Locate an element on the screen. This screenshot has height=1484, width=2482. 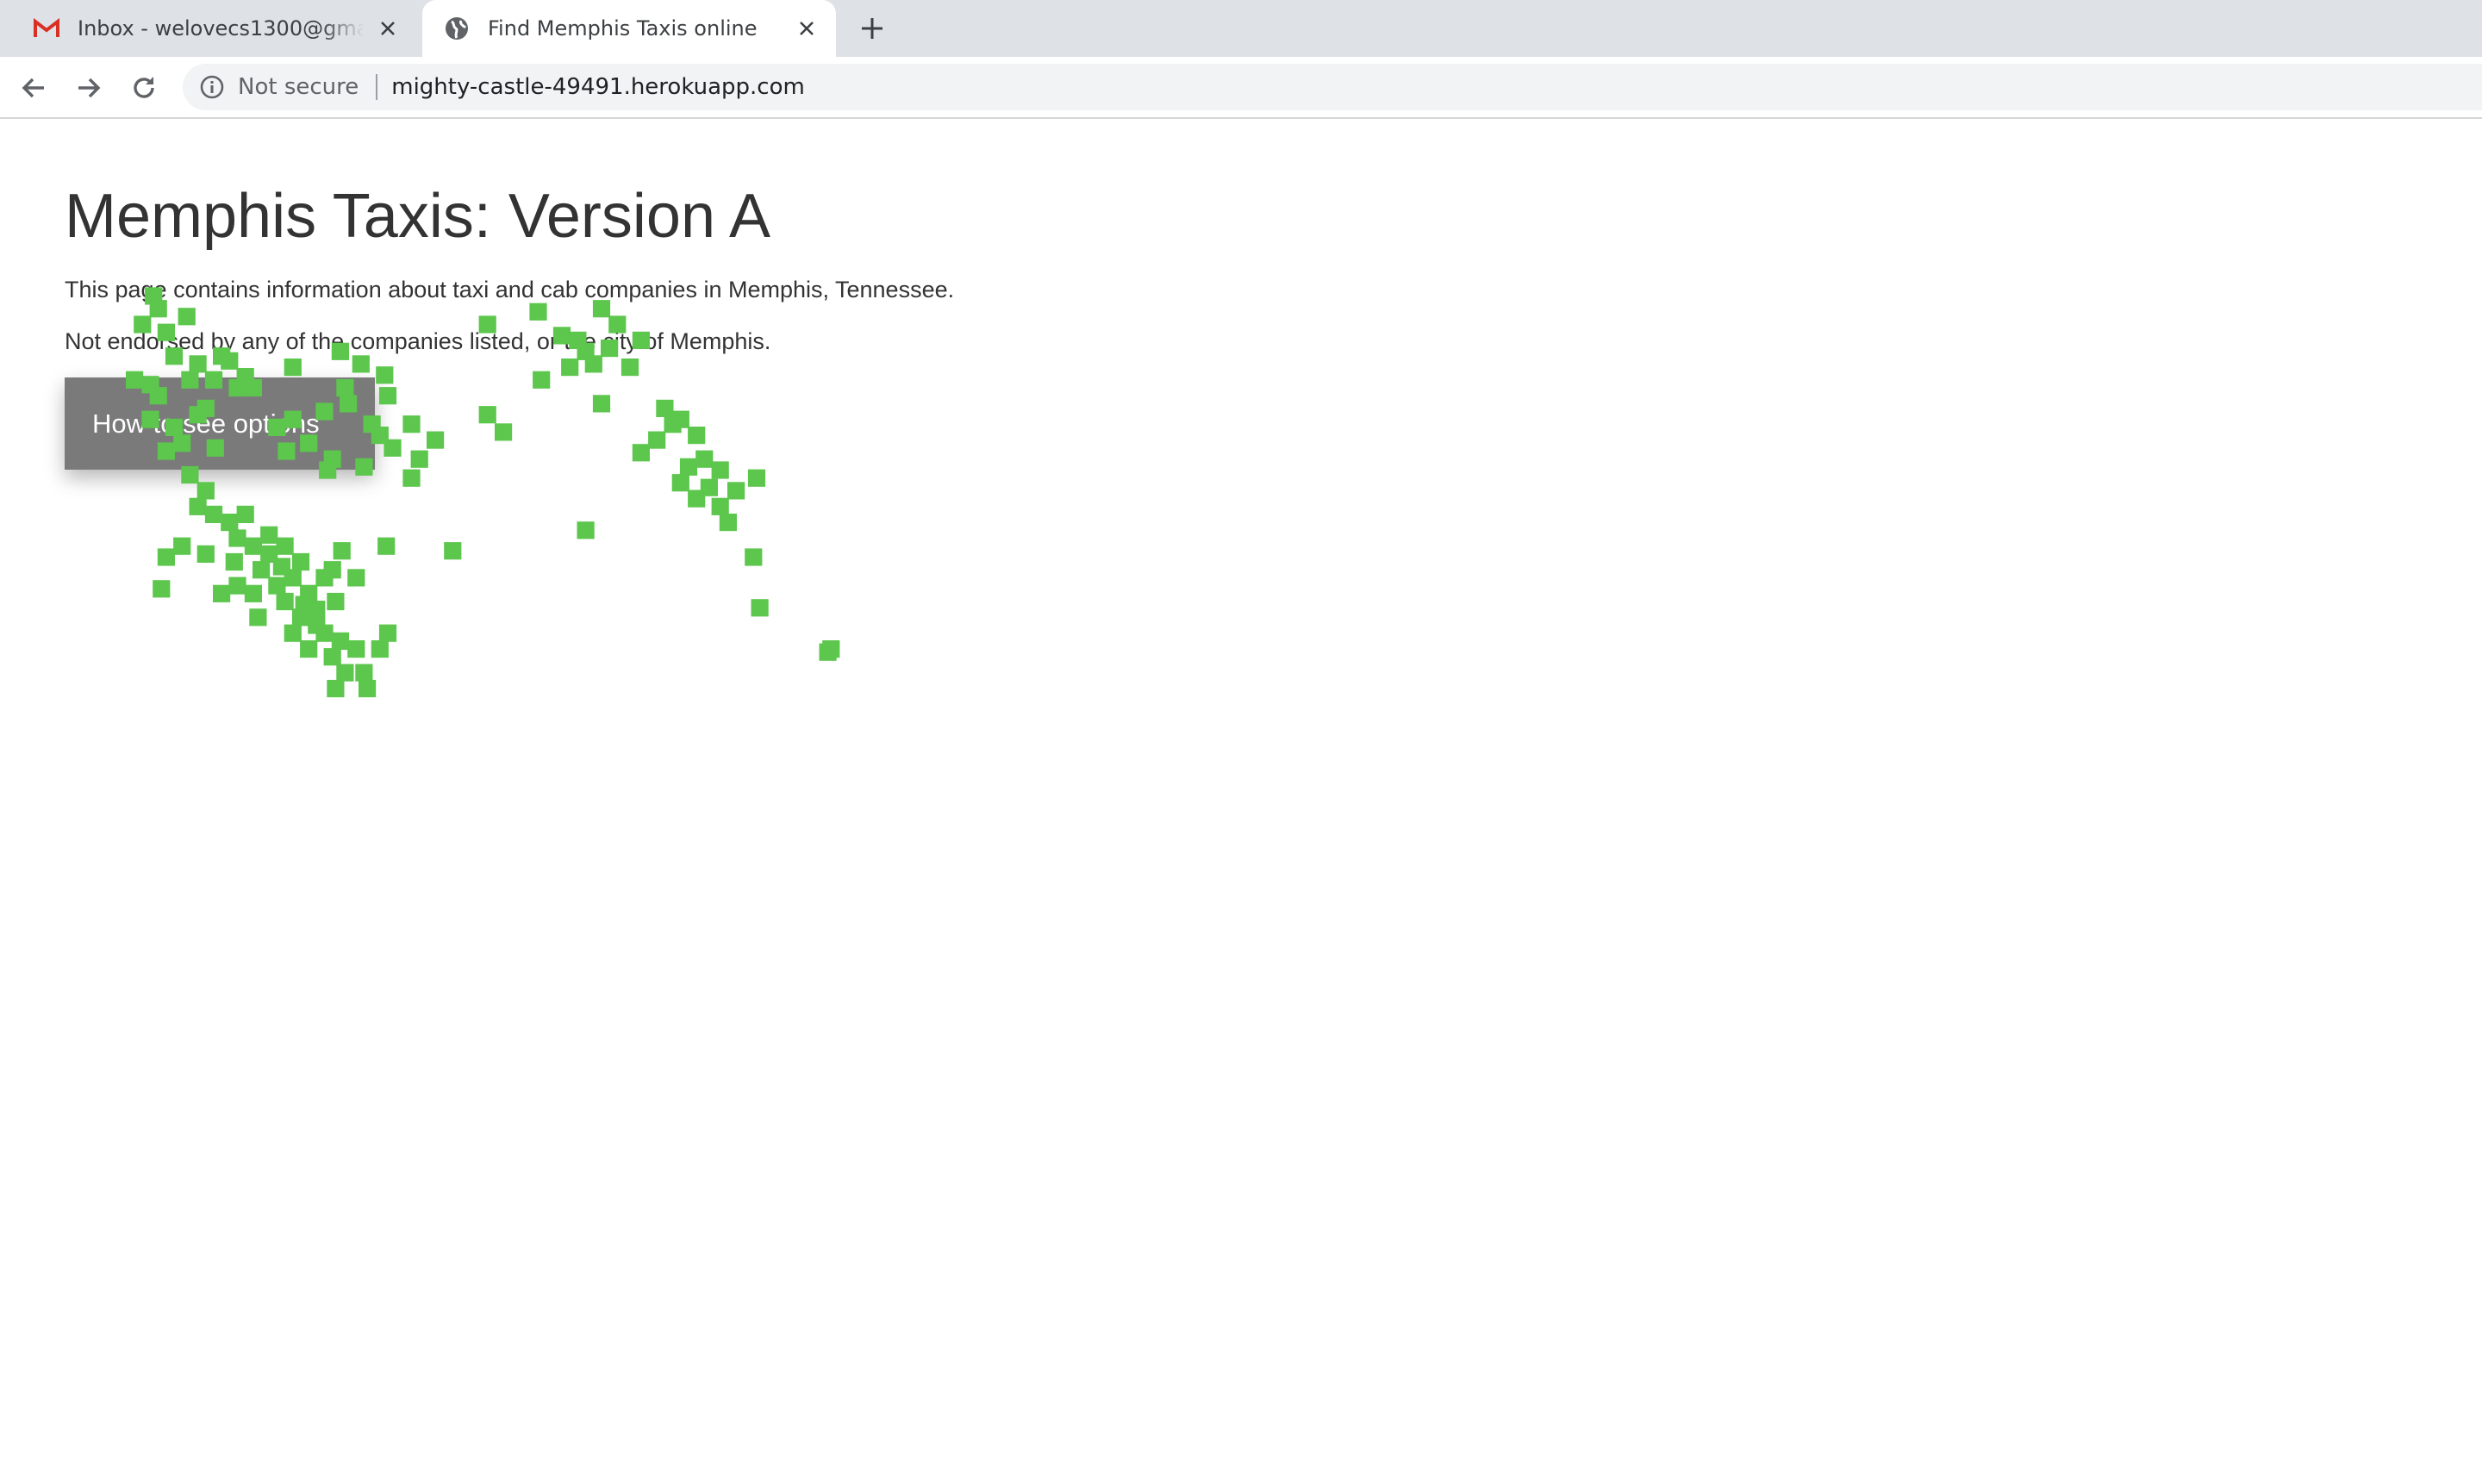
tab-title: Find Memphis Taxis online is located at coordinates (623, 29).